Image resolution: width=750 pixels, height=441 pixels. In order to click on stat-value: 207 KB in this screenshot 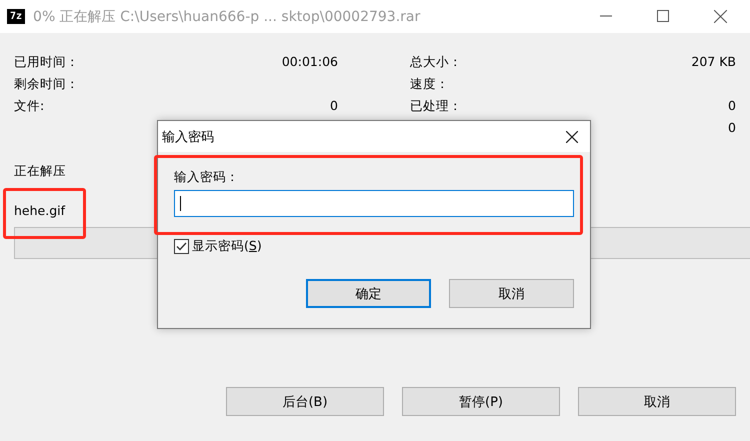, I will do `click(713, 62)`.